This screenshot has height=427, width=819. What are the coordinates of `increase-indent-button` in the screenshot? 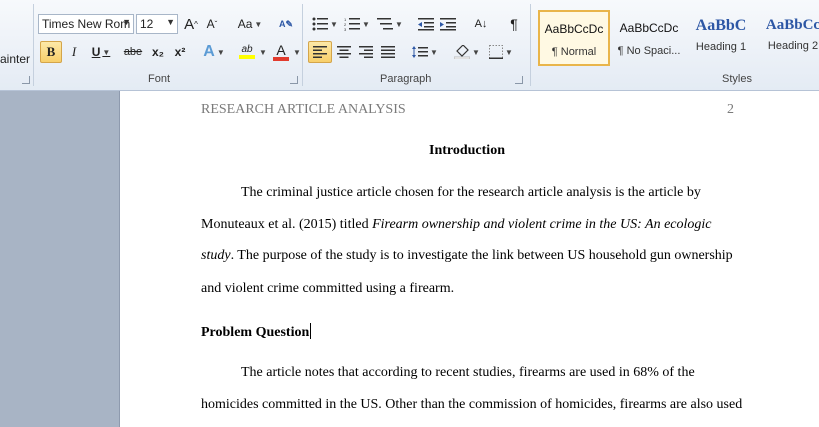 It's located at (448, 24).